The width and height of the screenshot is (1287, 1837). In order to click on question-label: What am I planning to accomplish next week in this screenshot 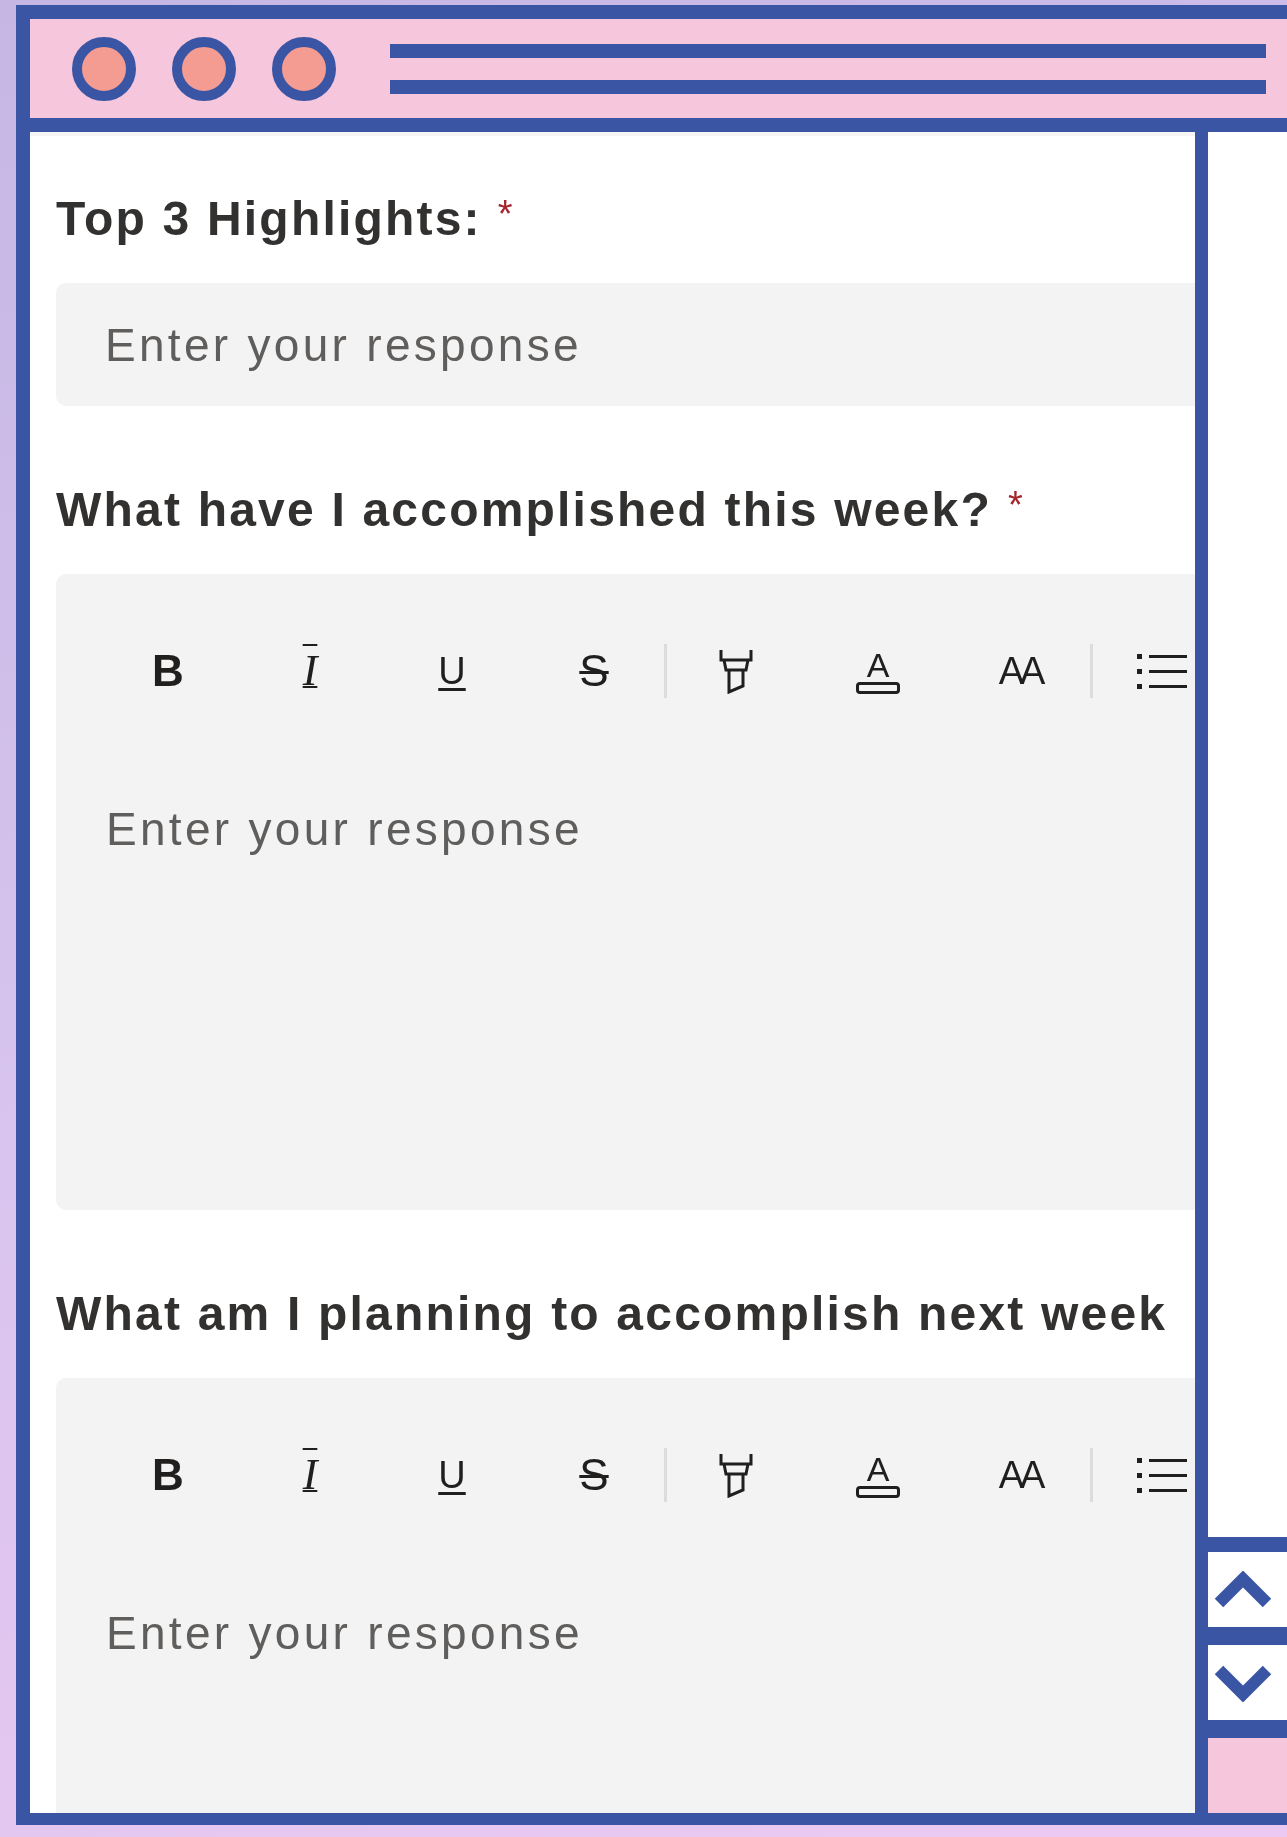, I will do `click(612, 1314)`.